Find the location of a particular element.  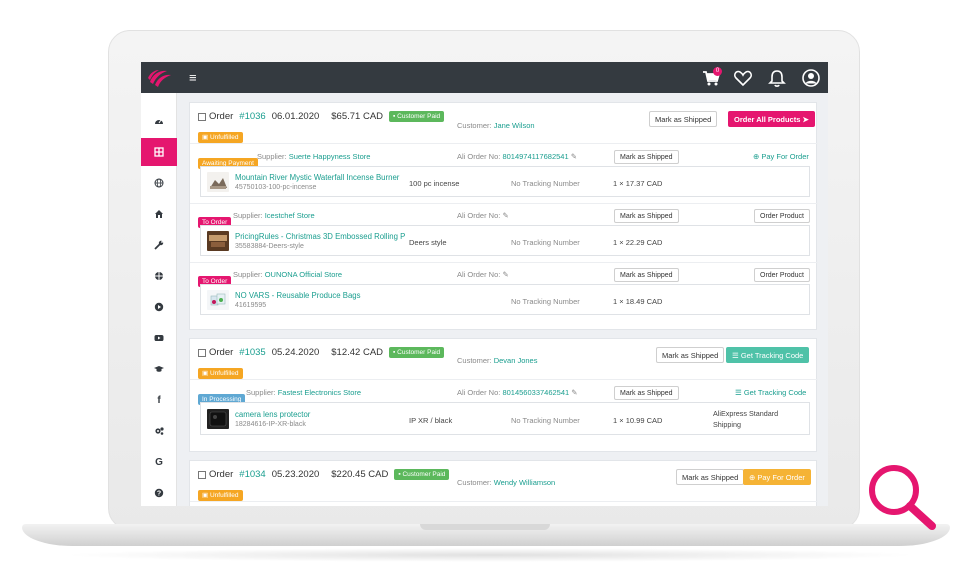

sidebar-item-youtube is located at coordinates (159, 338).